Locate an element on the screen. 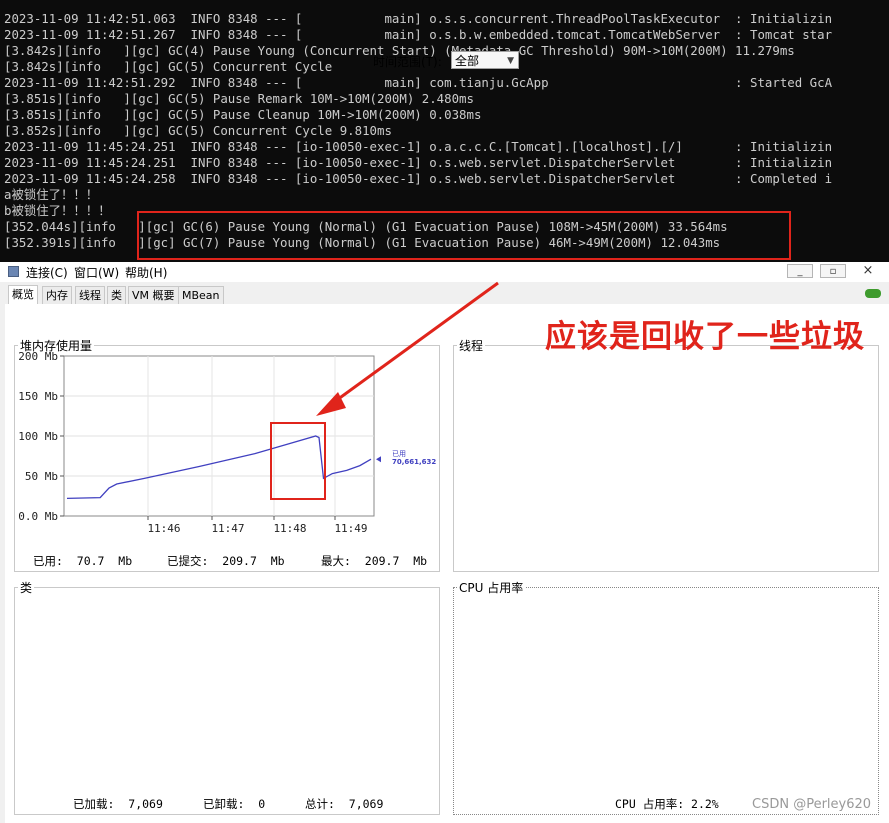 This screenshot has height=823, width=889. time-range-select: 全部 ▼ is located at coordinates (485, 60).